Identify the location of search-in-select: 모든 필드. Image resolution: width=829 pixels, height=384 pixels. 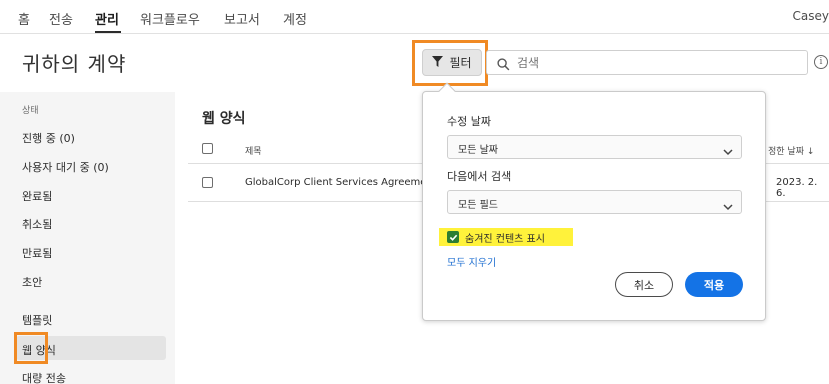
(594, 202).